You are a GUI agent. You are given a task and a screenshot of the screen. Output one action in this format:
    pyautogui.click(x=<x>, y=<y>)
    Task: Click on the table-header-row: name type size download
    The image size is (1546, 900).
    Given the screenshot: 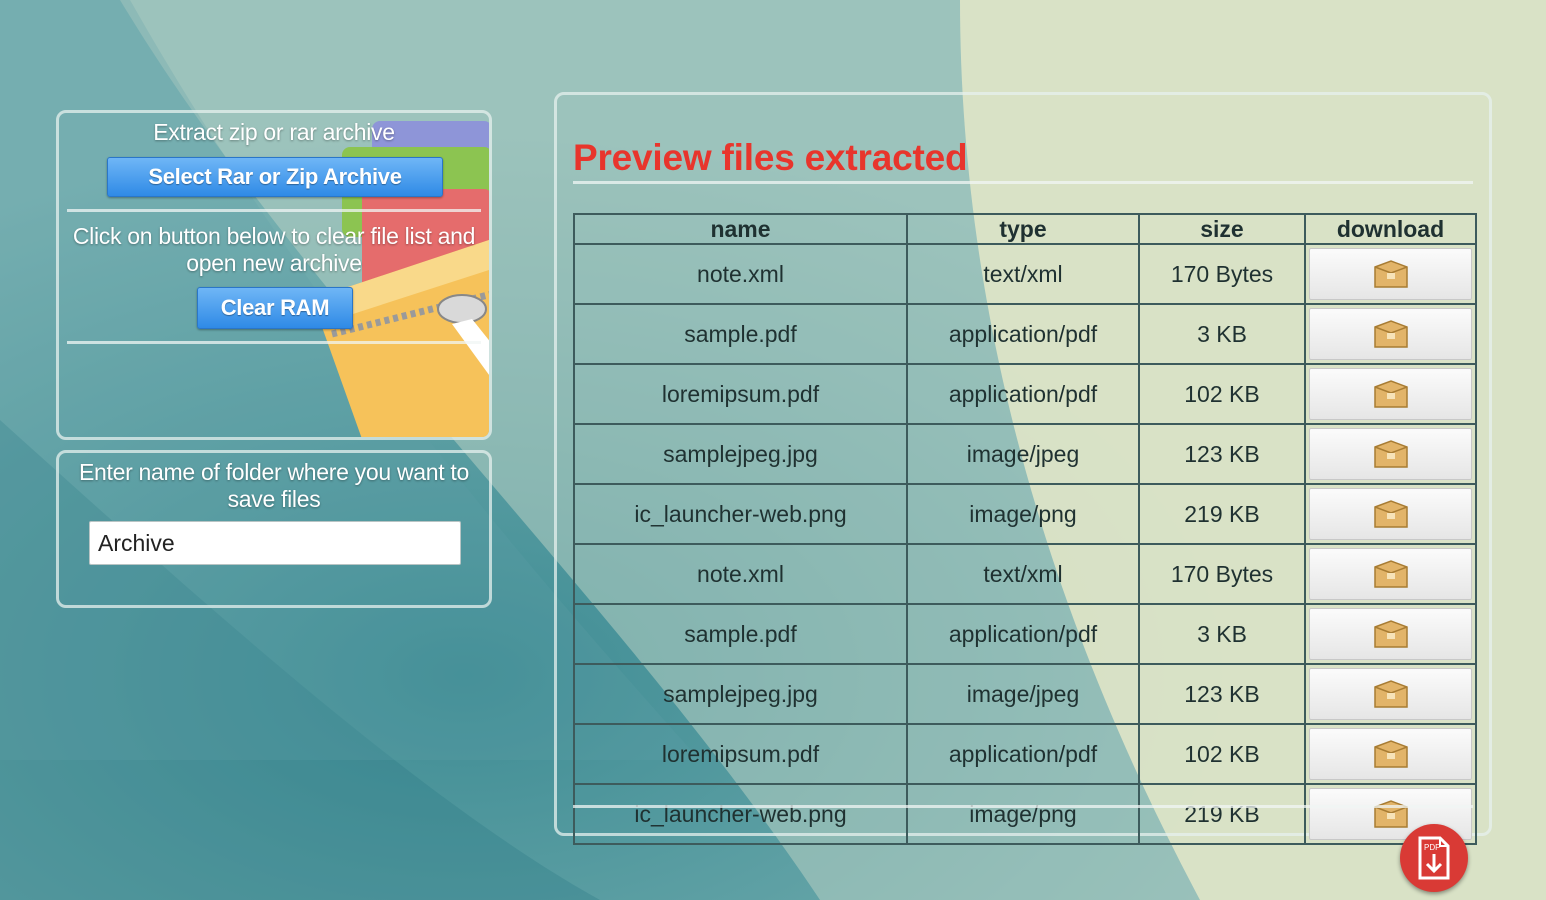 What is the action you would take?
    pyautogui.click(x=1025, y=229)
    